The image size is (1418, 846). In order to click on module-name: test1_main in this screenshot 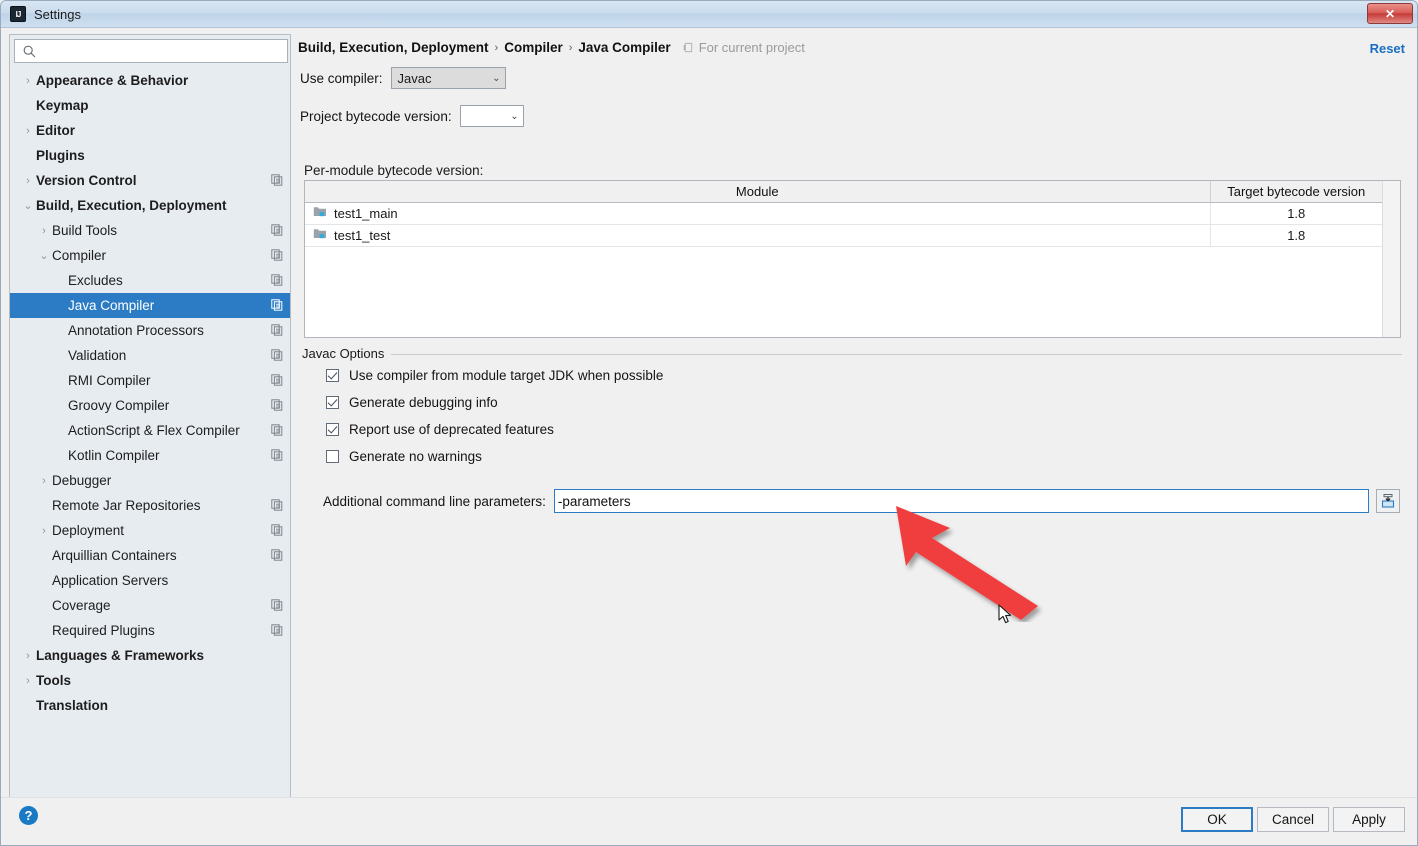, I will do `click(366, 213)`.